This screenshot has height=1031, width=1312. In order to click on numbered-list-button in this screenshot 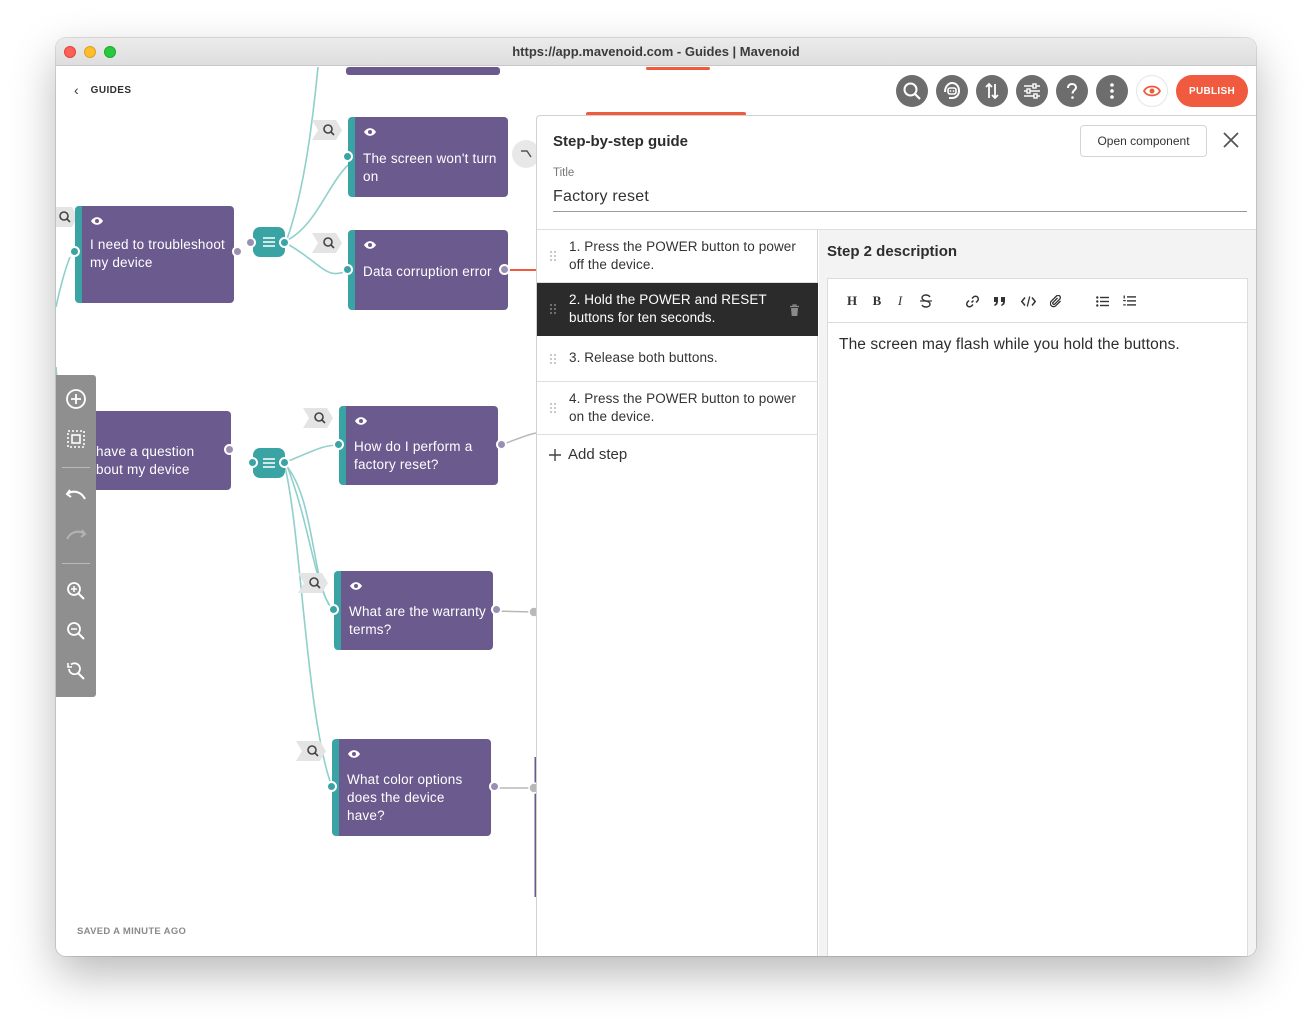, I will do `click(1129, 301)`.